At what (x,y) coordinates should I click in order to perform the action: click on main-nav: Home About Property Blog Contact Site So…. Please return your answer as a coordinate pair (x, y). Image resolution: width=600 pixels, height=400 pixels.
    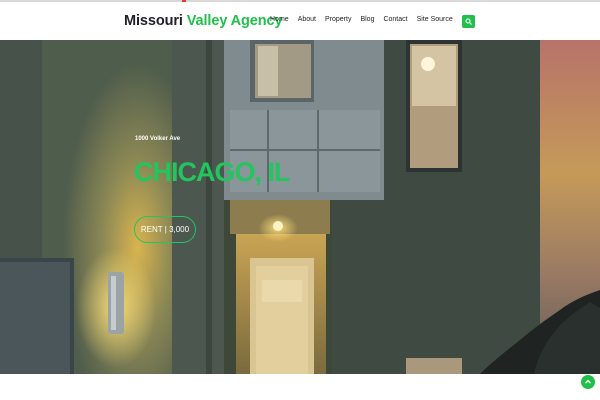
    Looking at the image, I should click on (366, 19).